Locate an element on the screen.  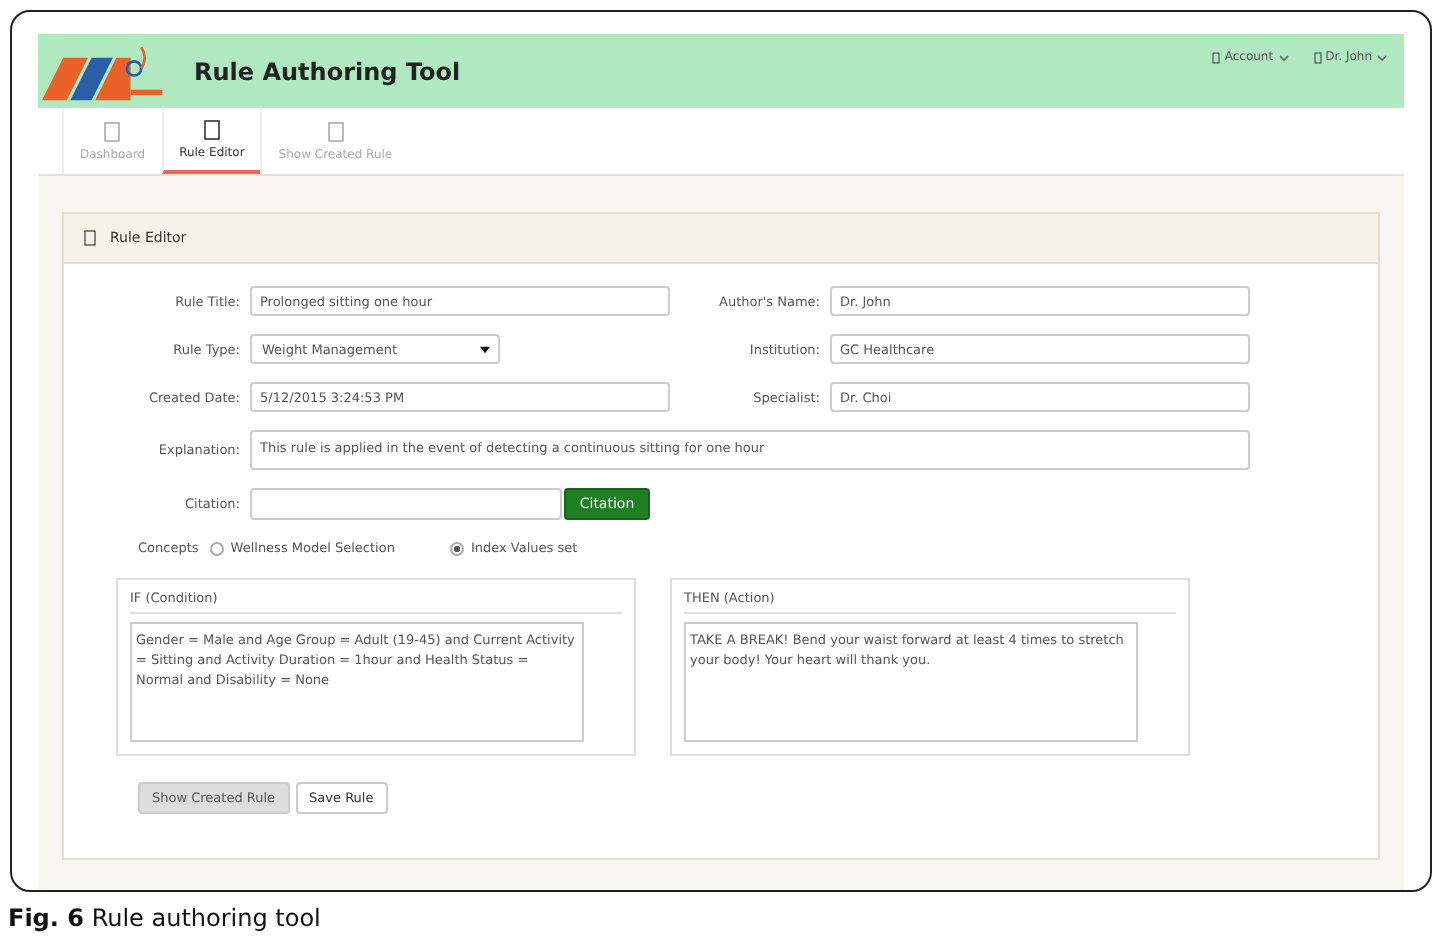
figure-caption: Fig. 6 Rule authoring tool is located at coordinates (164, 917).